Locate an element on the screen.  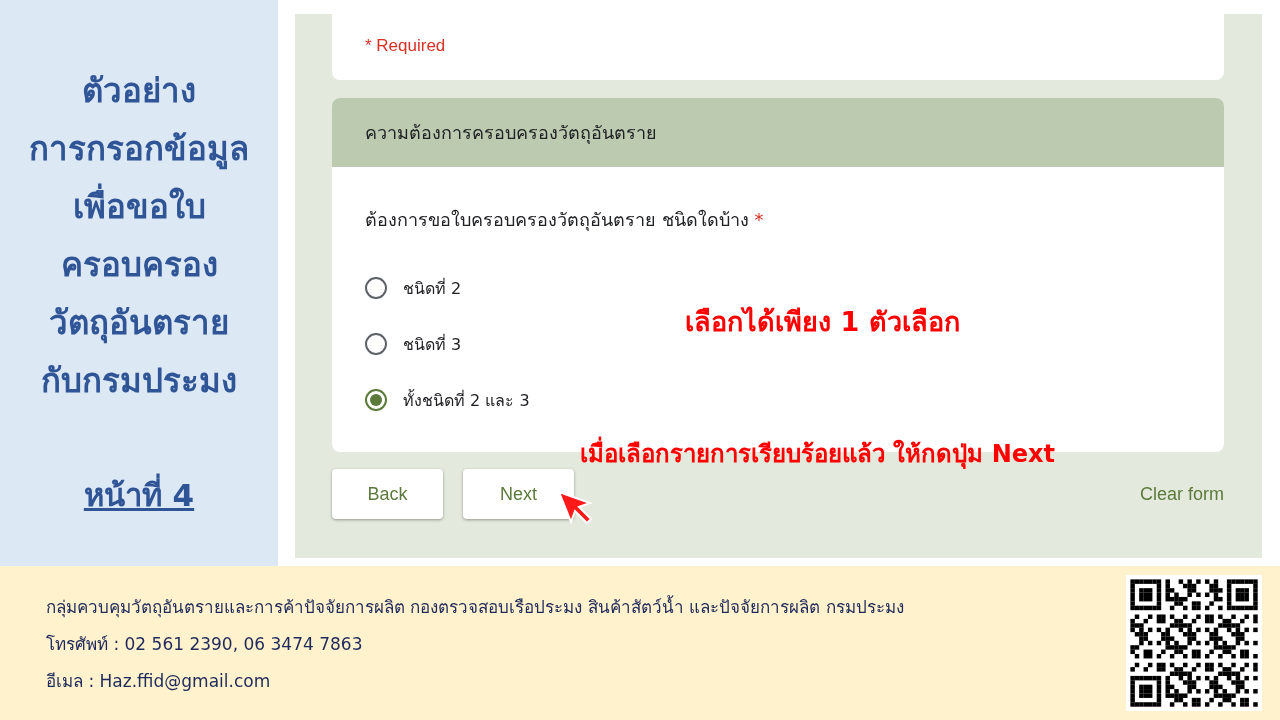
radio-option: ชนิดที่ 3 is located at coordinates (413, 344).